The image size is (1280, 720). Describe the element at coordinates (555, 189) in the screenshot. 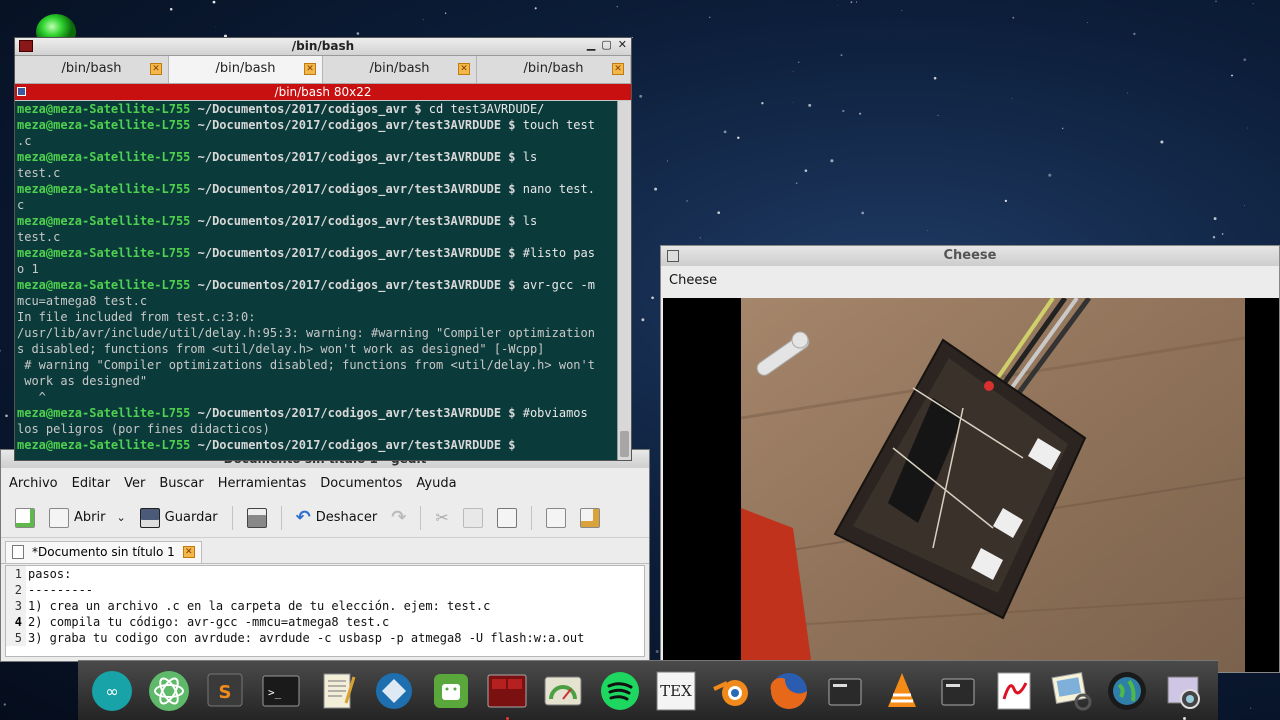

I see `command-text: nano test.` at that location.